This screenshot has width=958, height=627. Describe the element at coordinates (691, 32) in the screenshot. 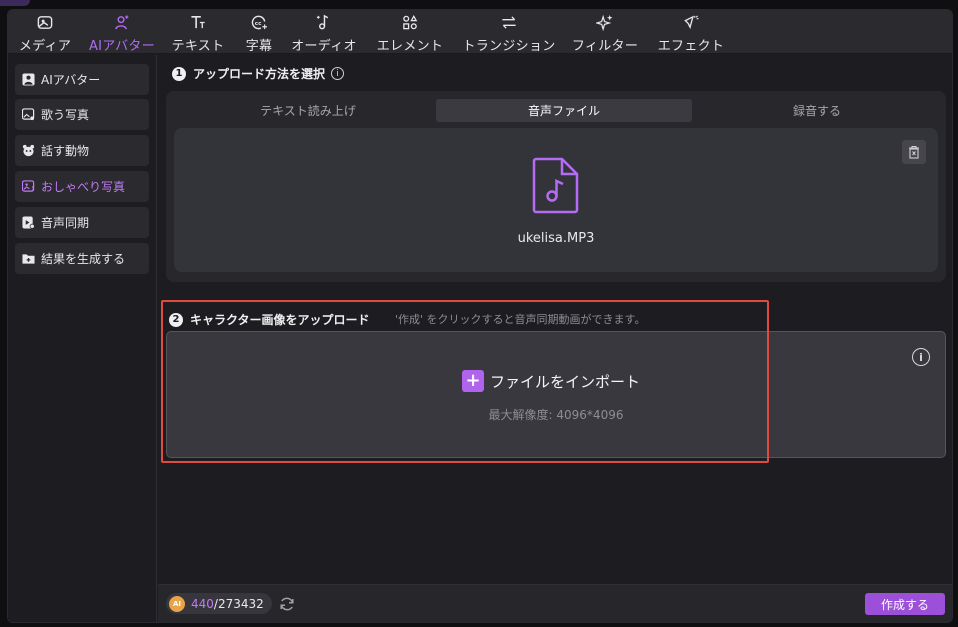

I see `tool-effect: エフェクト` at that location.